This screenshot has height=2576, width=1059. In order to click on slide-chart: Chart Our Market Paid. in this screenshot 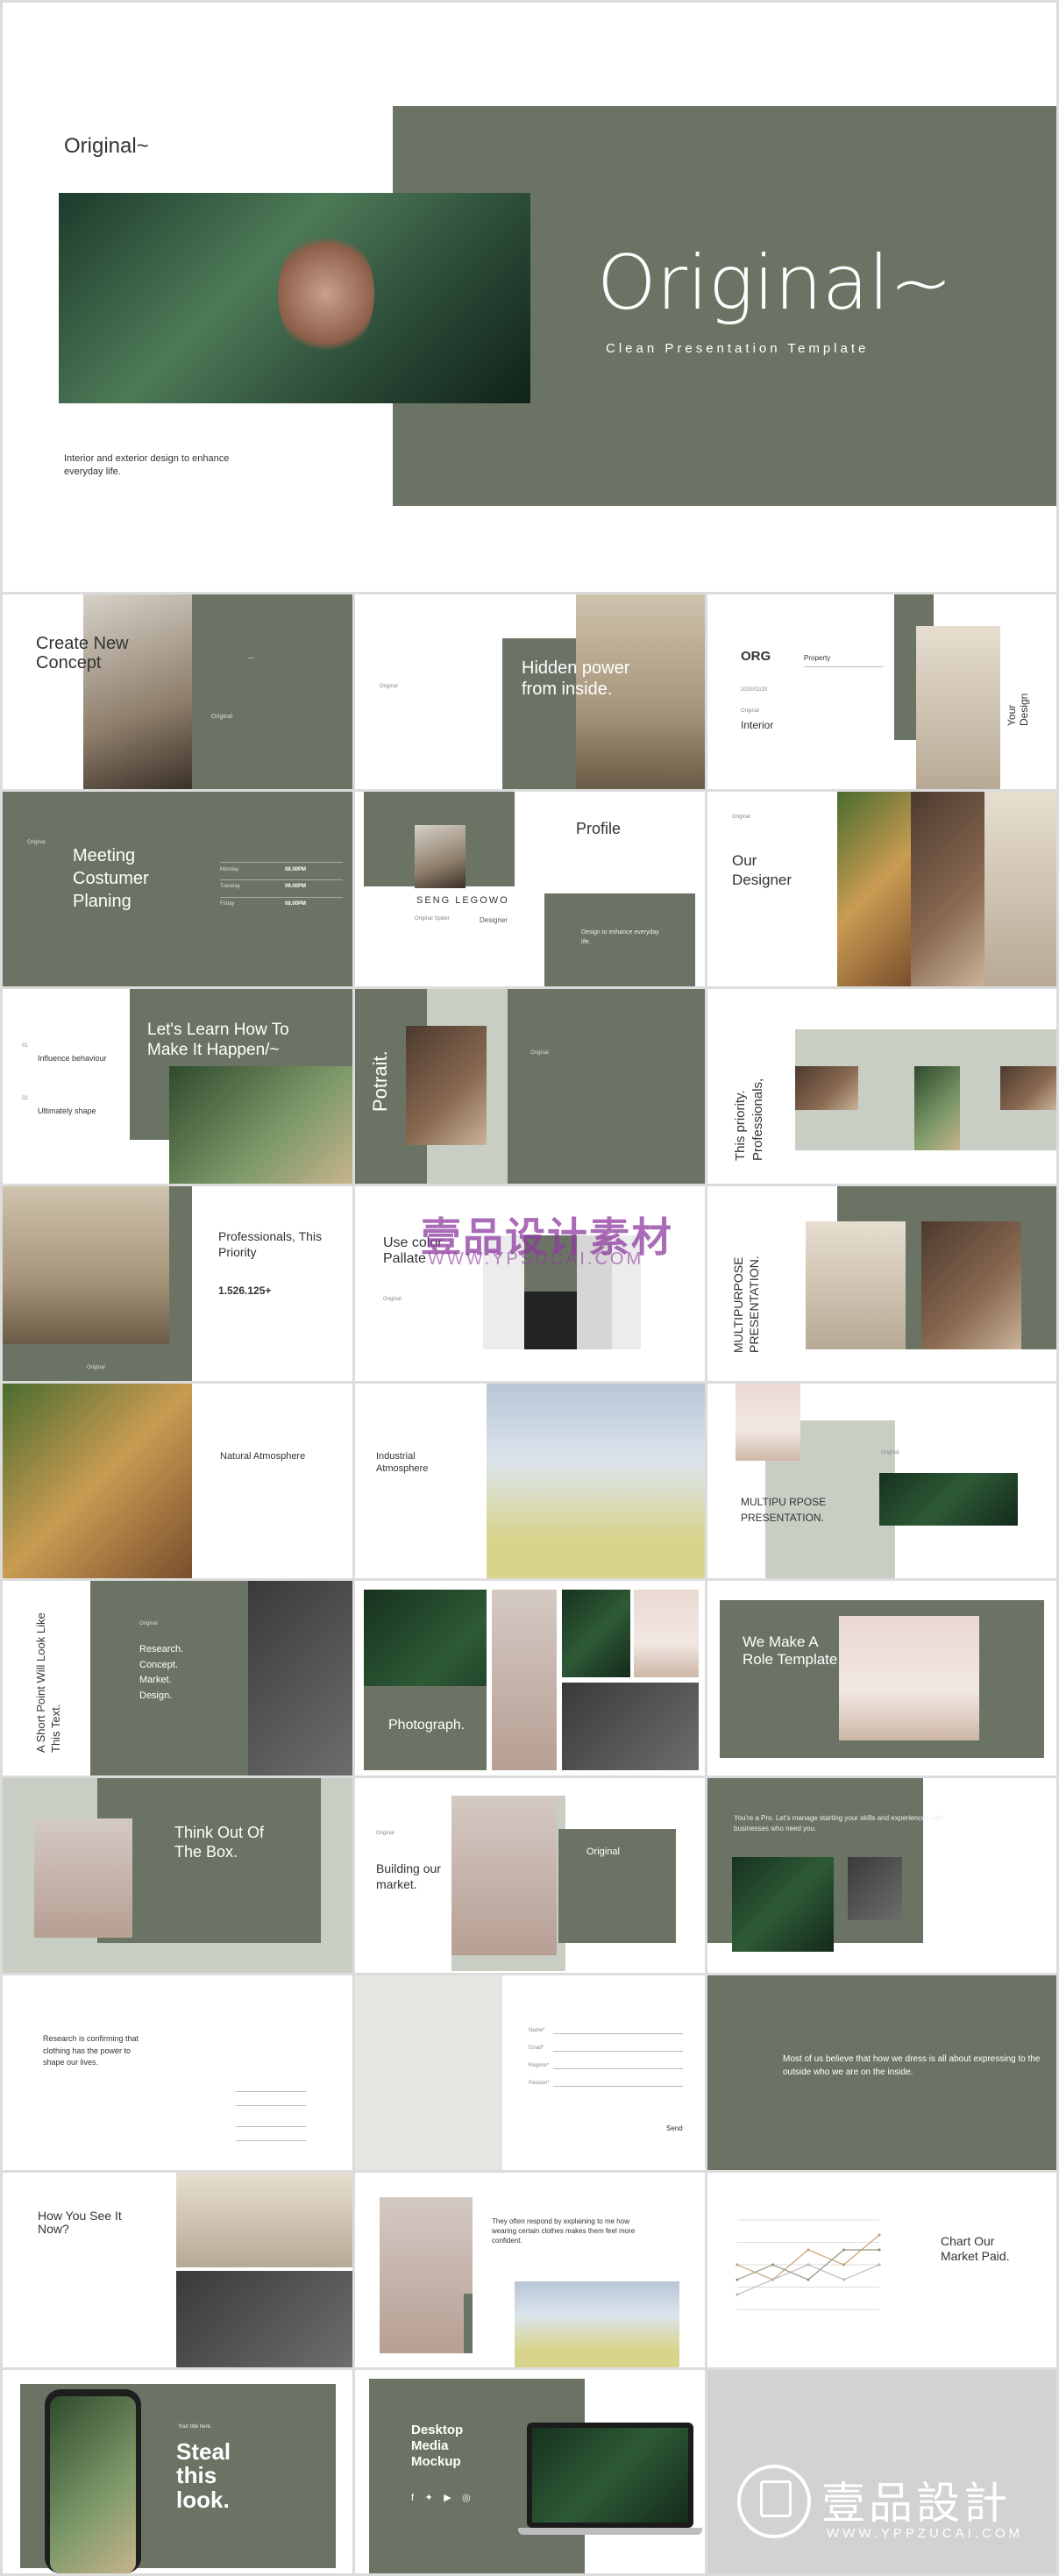, I will do `click(881, 2270)`.